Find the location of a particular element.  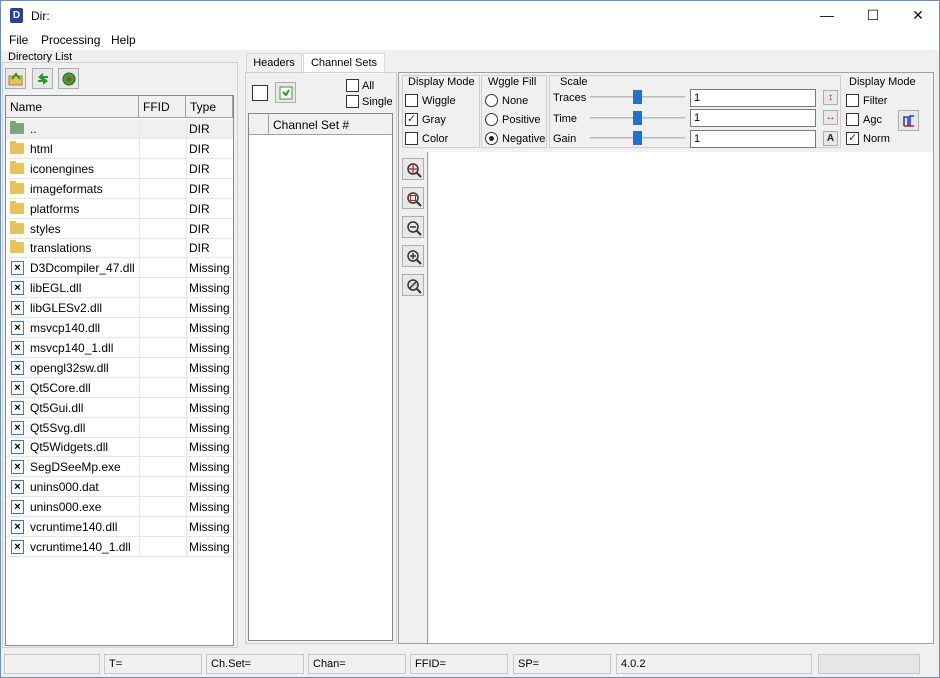

gain-auto-button: A is located at coordinates (830, 138).